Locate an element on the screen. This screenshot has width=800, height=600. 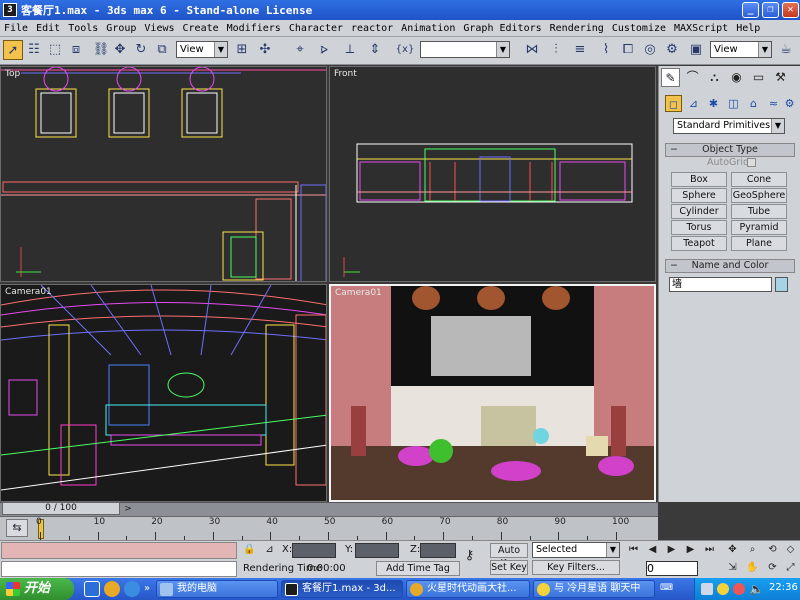
spinner-snap-icon: ⇕ is located at coordinates (375, 50).